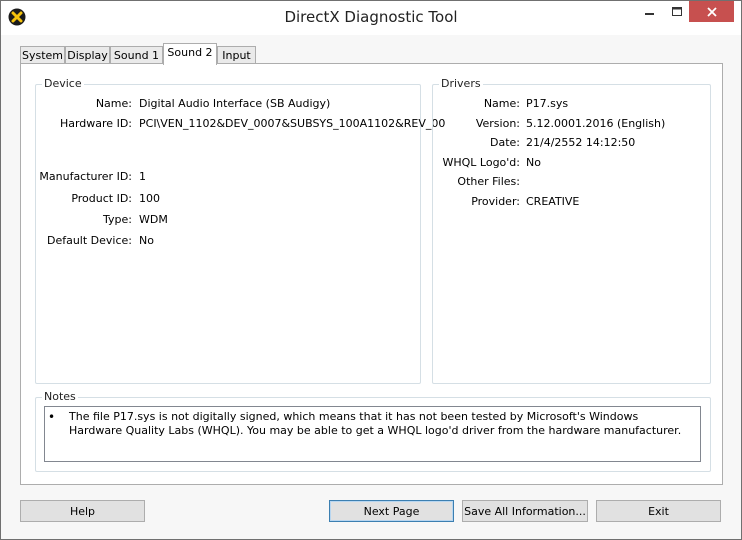 This screenshot has height=540, width=742. Describe the element at coordinates (235, 103) in the screenshot. I see `device-name-value: Digital Audio Interface (SB Audigy)` at that location.